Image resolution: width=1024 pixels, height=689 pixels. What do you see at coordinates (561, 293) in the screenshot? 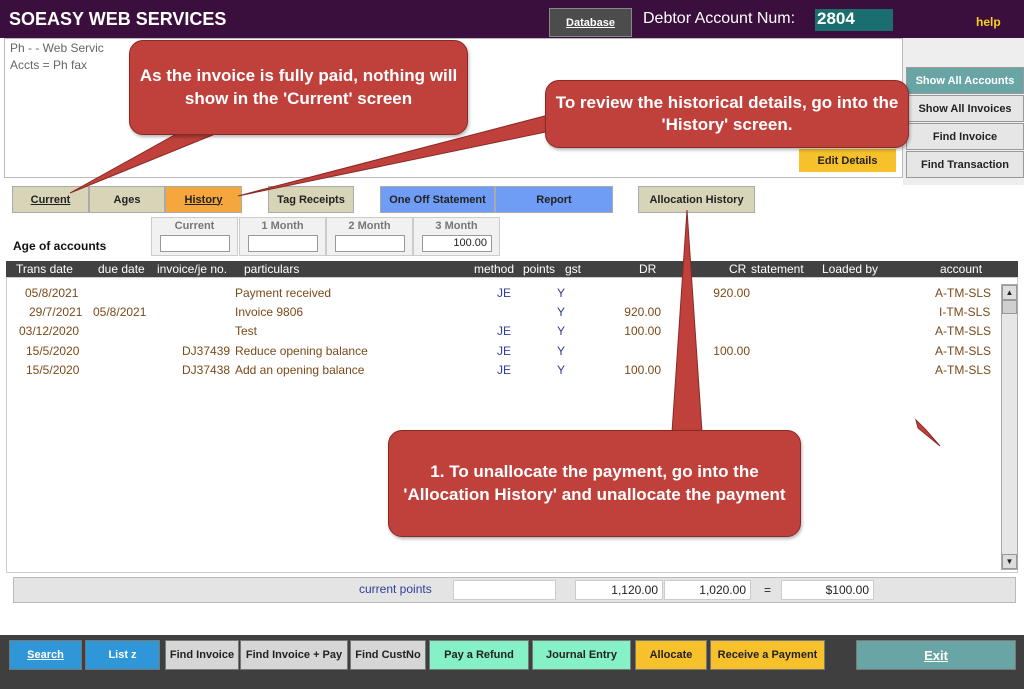
I see `row-1-gst: Y` at bounding box center [561, 293].